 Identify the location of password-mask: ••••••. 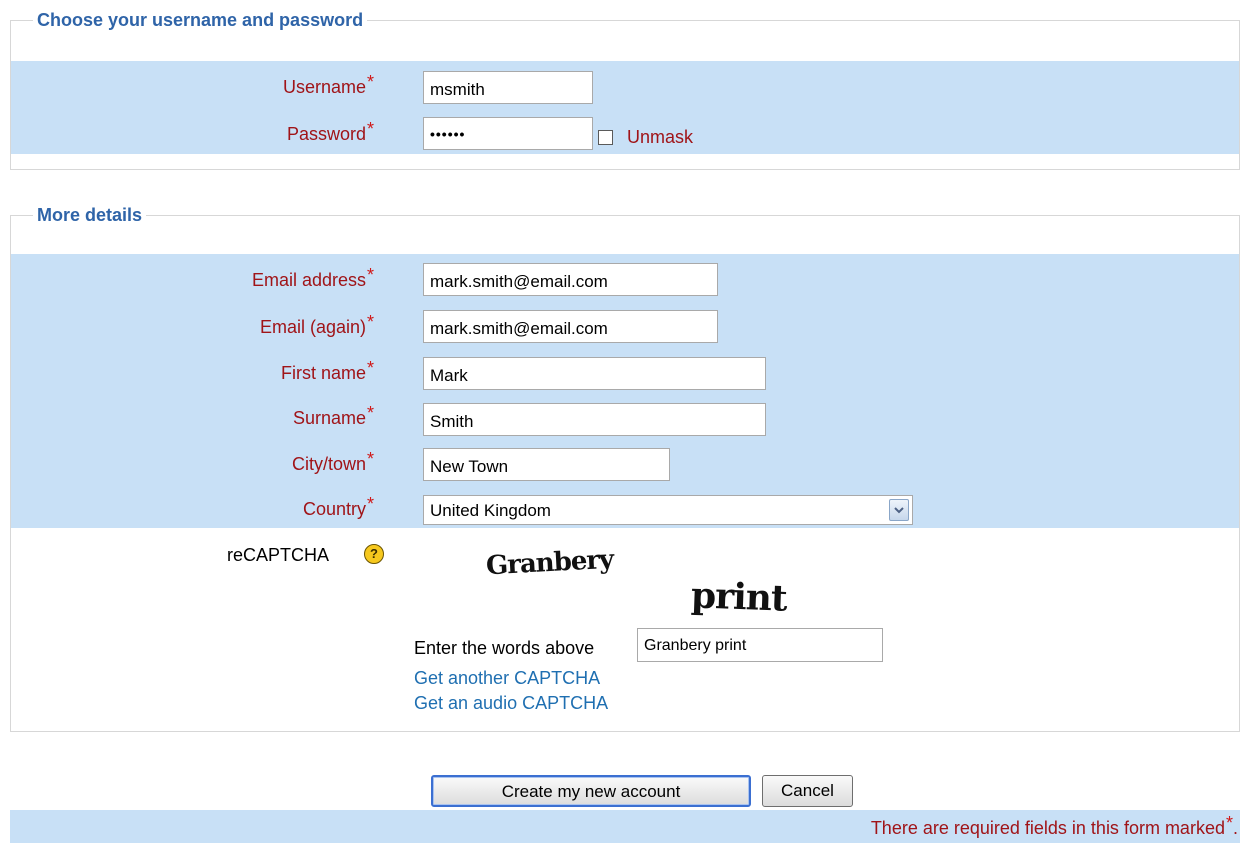
(448, 134).